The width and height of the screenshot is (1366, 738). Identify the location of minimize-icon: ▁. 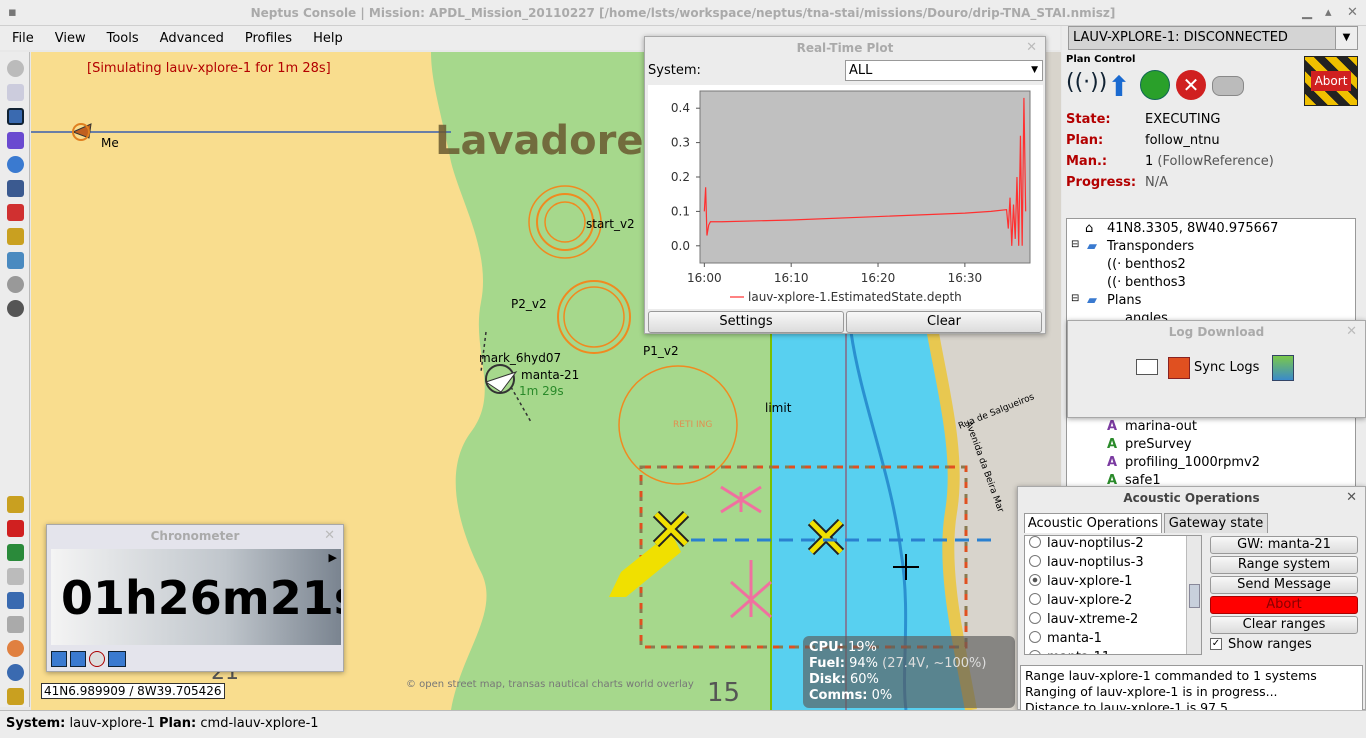
(1307, 13).